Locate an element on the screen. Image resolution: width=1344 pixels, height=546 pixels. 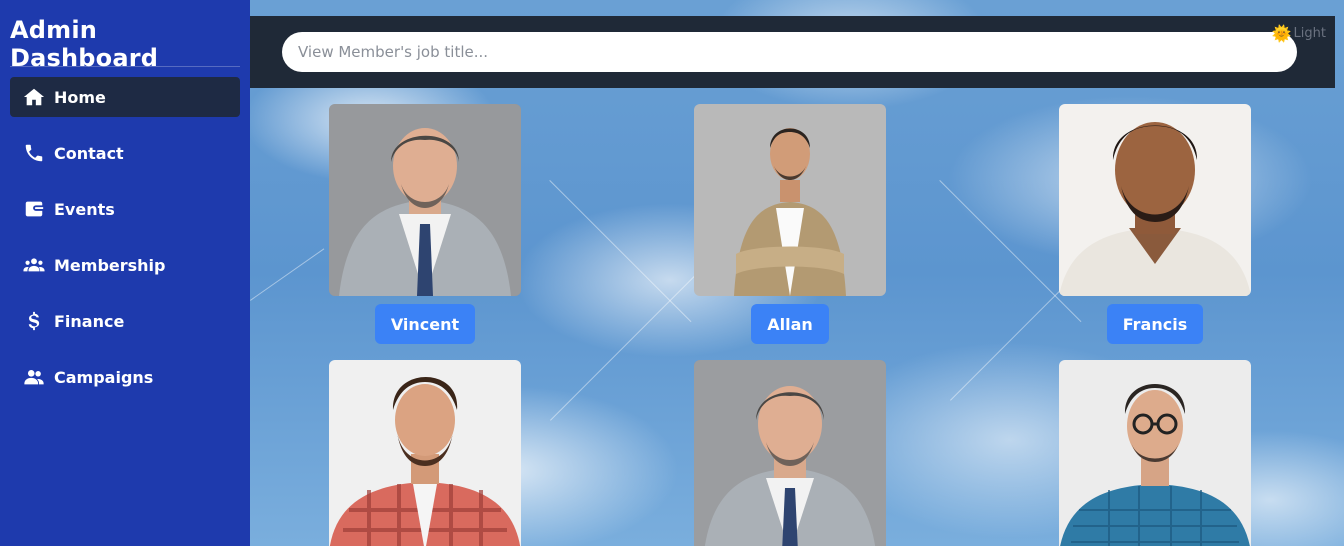
home-icon is located at coordinates (34, 97).